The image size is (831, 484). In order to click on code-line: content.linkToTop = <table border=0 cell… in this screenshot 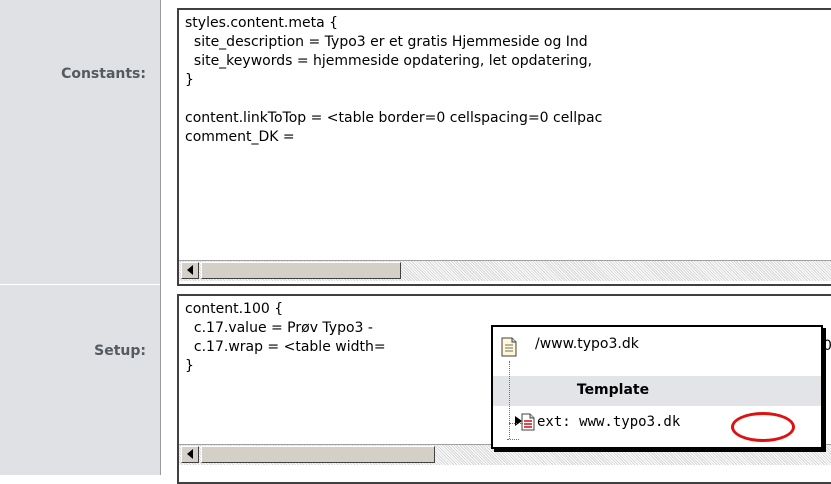, I will do `click(394, 118)`.